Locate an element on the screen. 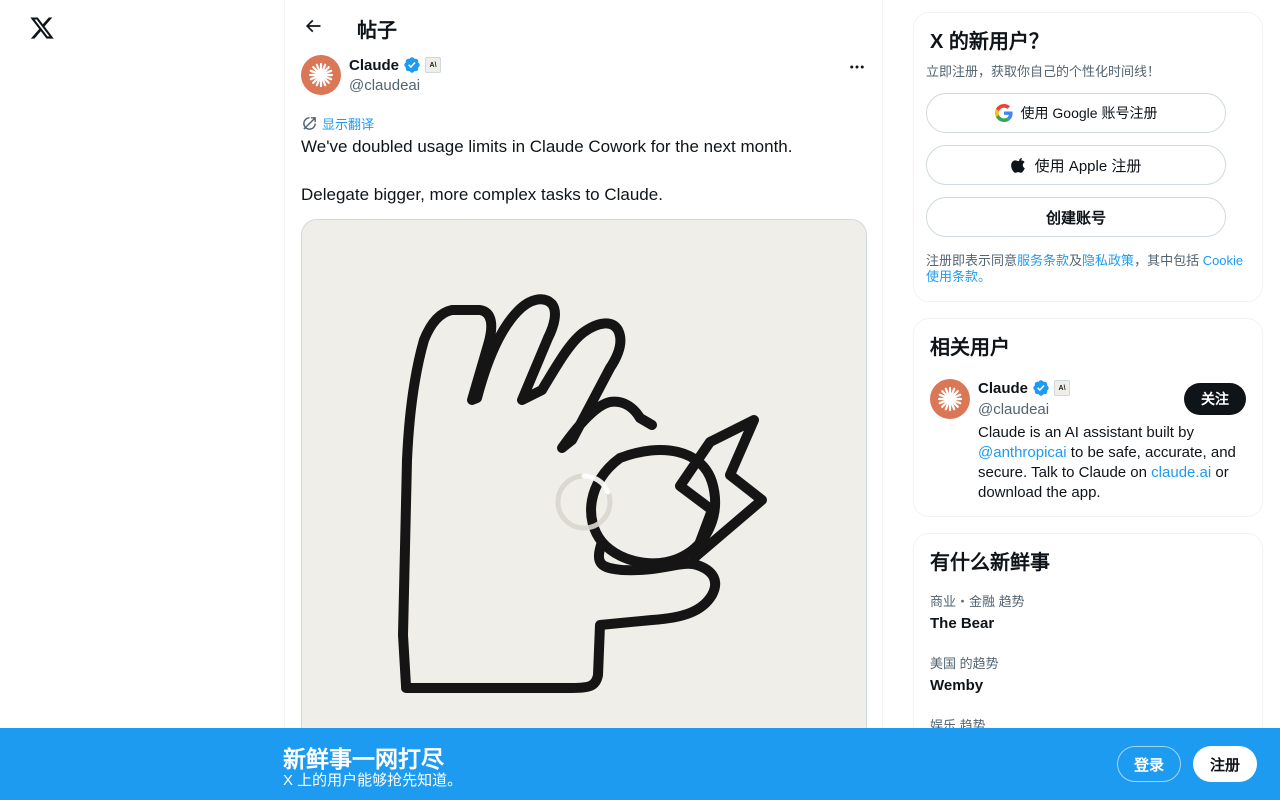 The image size is (1280, 800). trend-name: The Bear is located at coordinates (962, 623).